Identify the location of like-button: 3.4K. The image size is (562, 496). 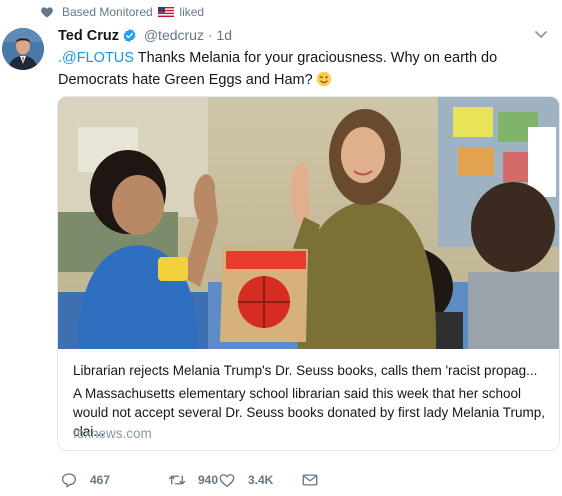
(253, 480).